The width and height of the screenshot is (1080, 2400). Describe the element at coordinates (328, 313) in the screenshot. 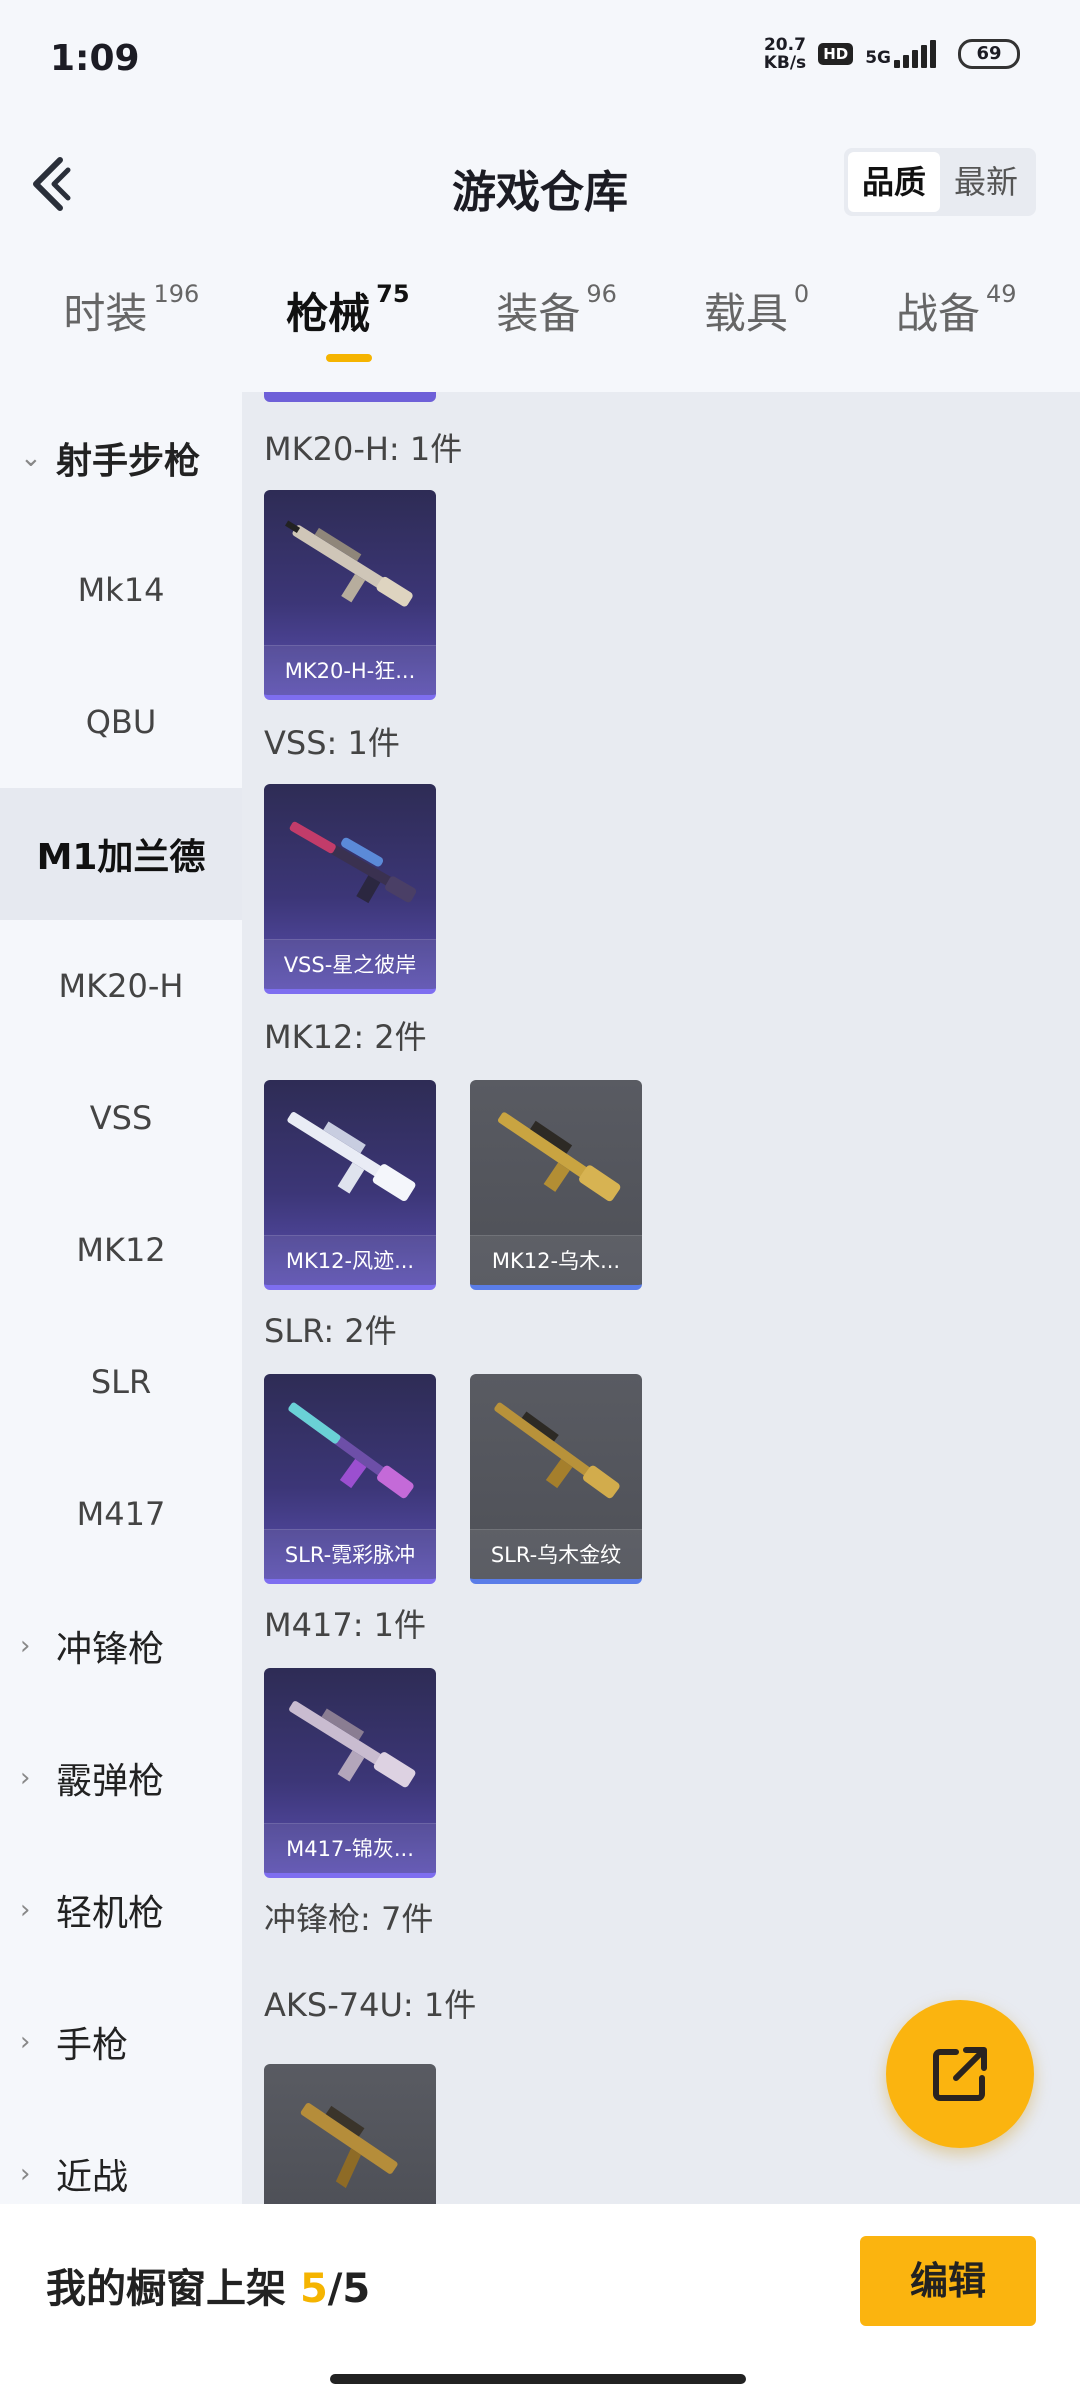

I see `tab-label: 枪械` at that location.